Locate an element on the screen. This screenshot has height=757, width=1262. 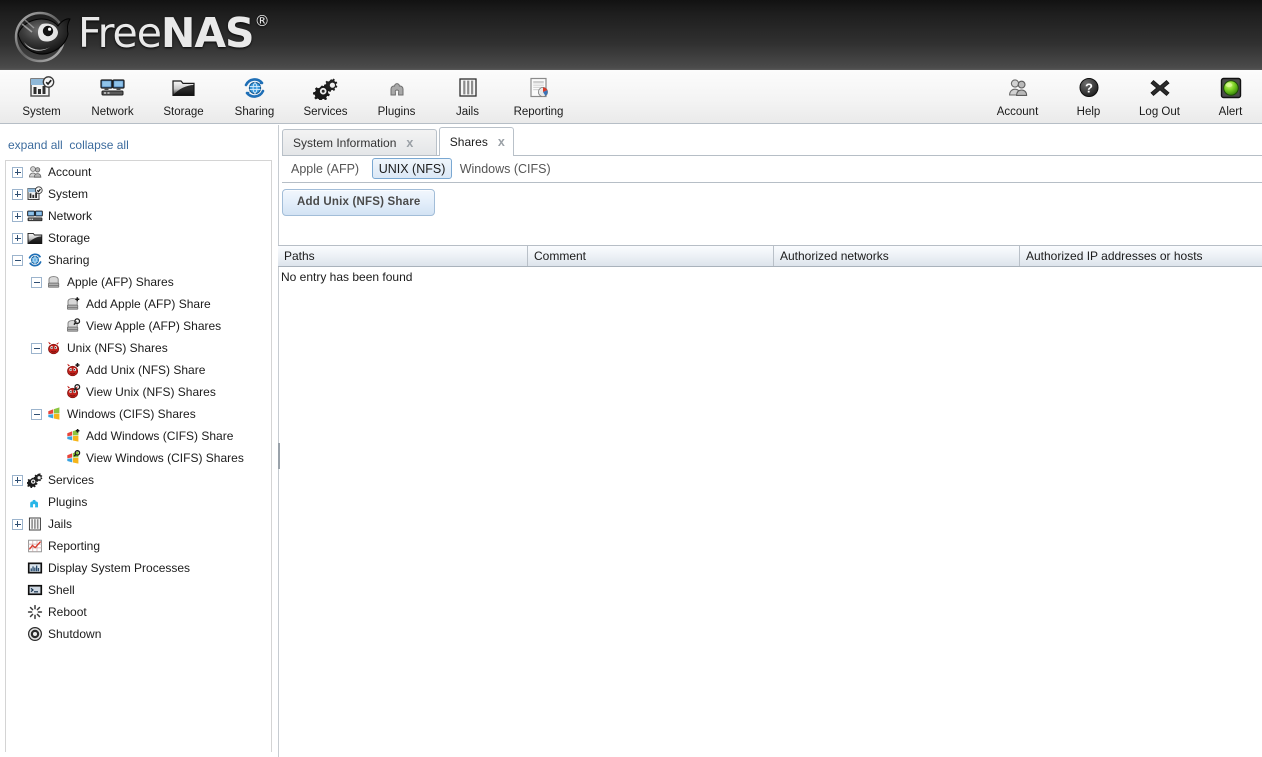
toolbar-button-alert: Alert is located at coordinates (1228, 96).